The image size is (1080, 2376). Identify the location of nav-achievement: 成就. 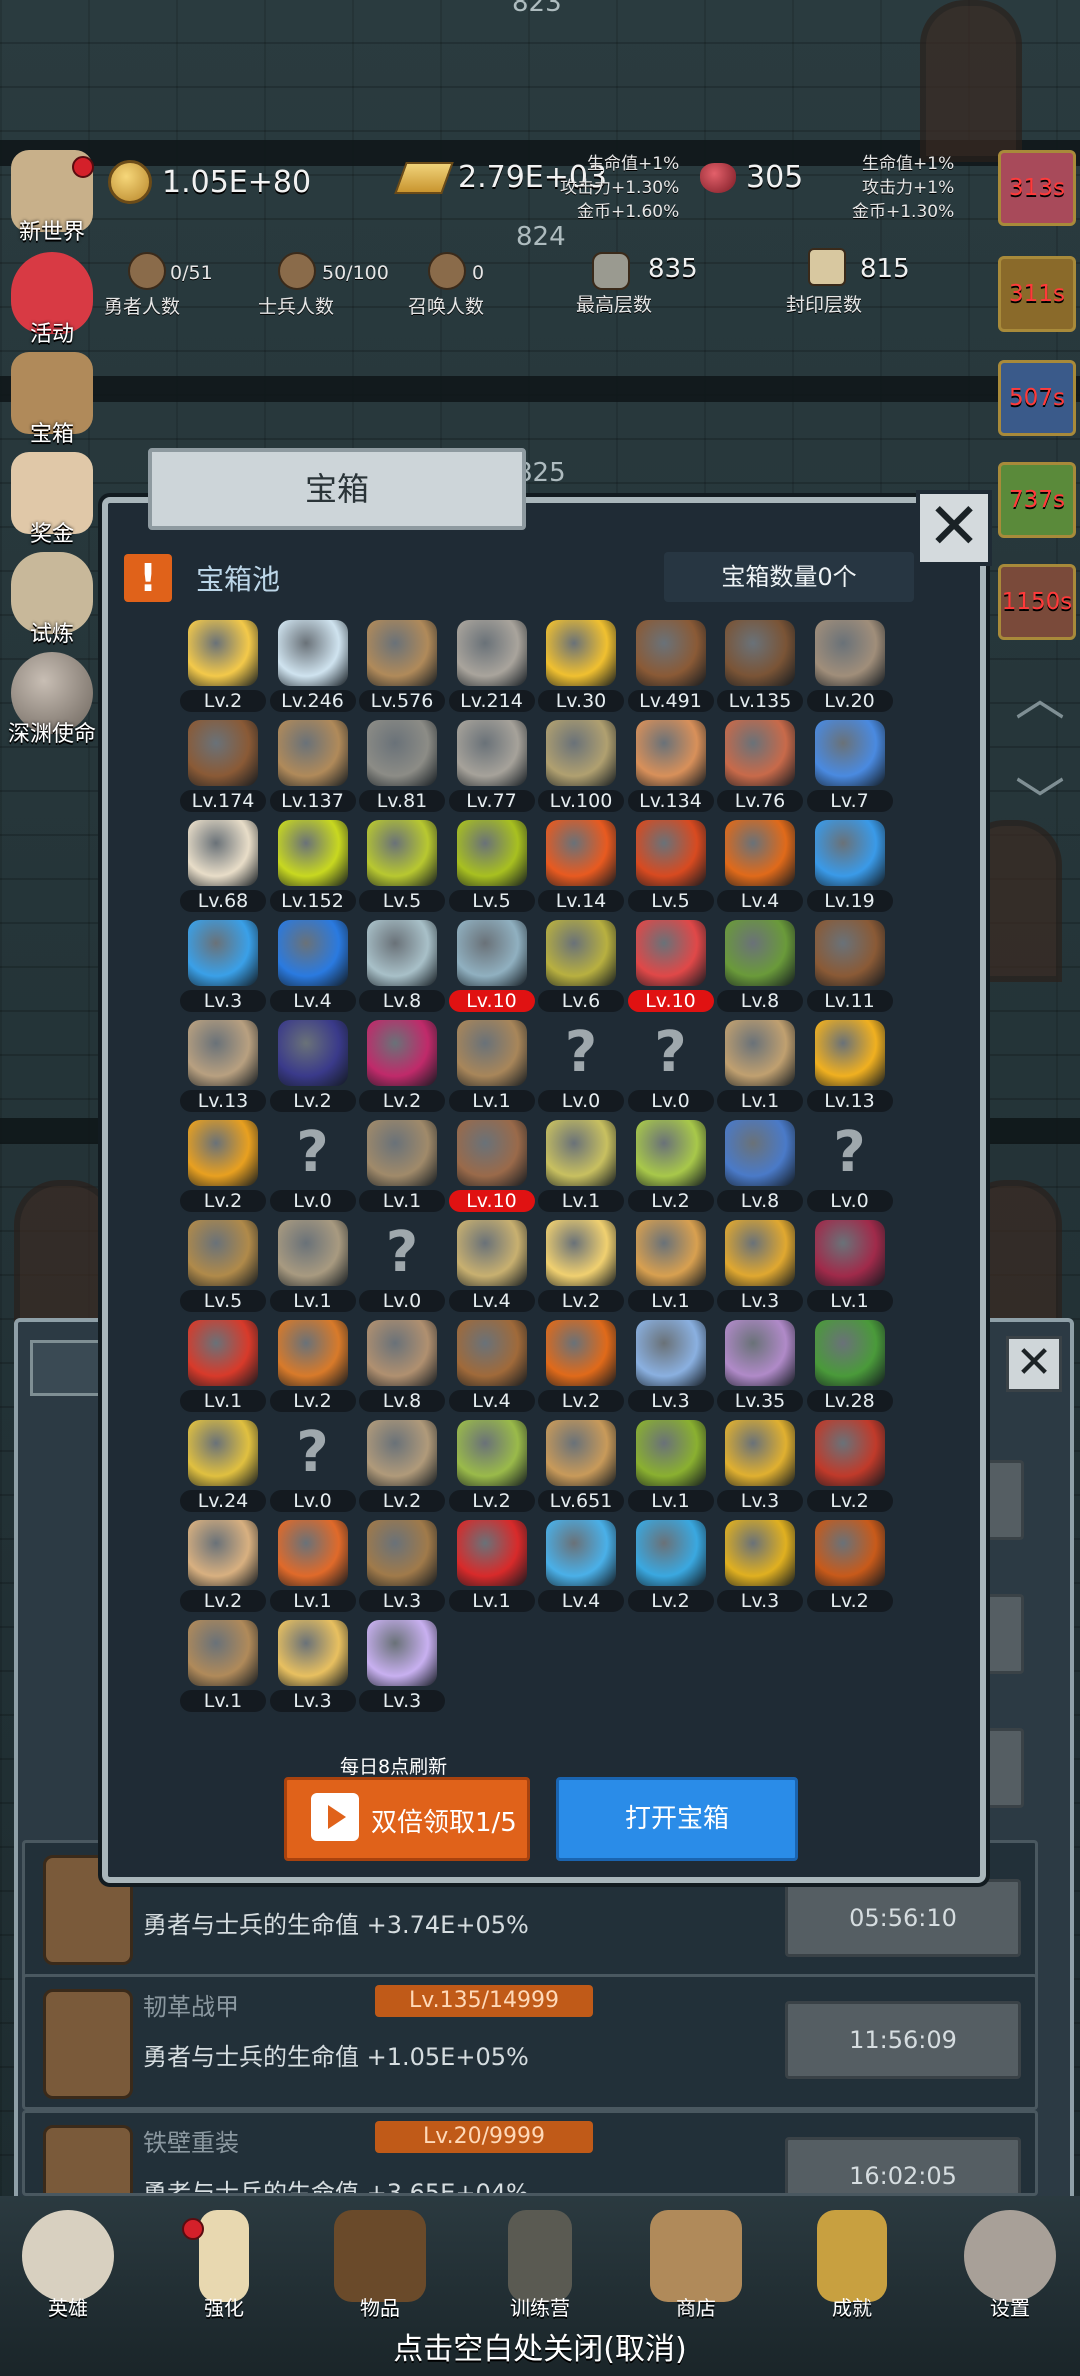
(852, 2265).